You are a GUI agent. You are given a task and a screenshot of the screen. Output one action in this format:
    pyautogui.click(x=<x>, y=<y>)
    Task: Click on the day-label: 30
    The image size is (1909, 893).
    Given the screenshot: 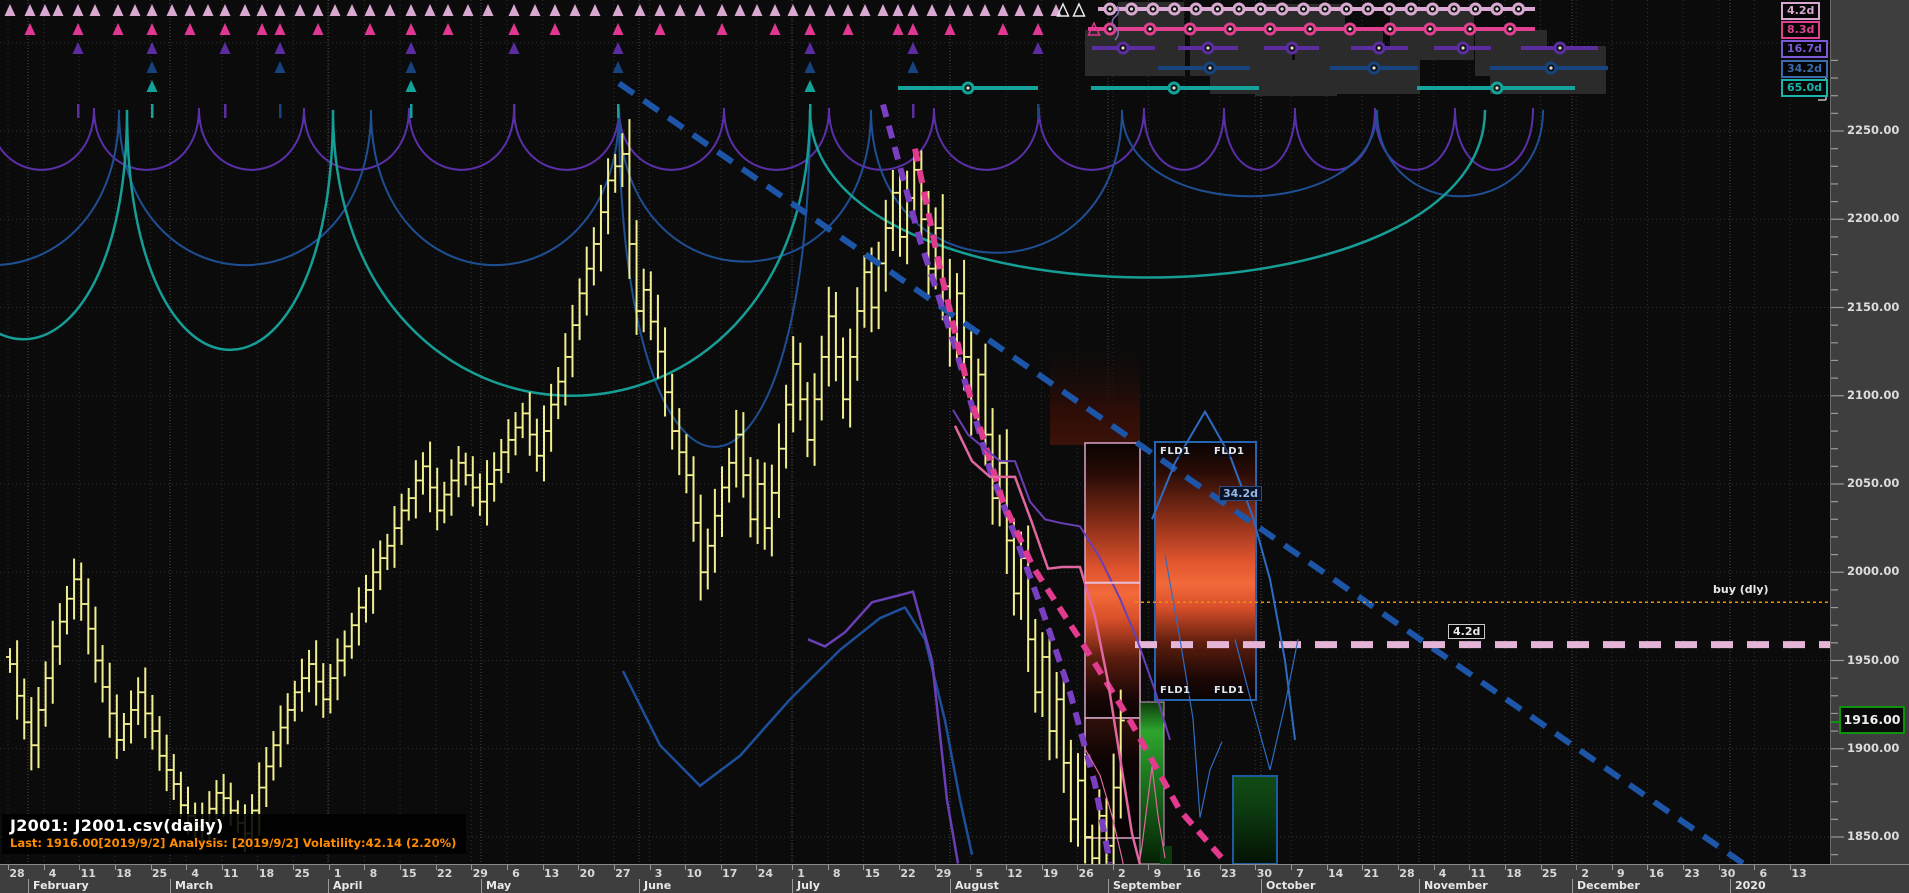 What is the action you would take?
    pyautogui.click(x=1728, y=873)
    